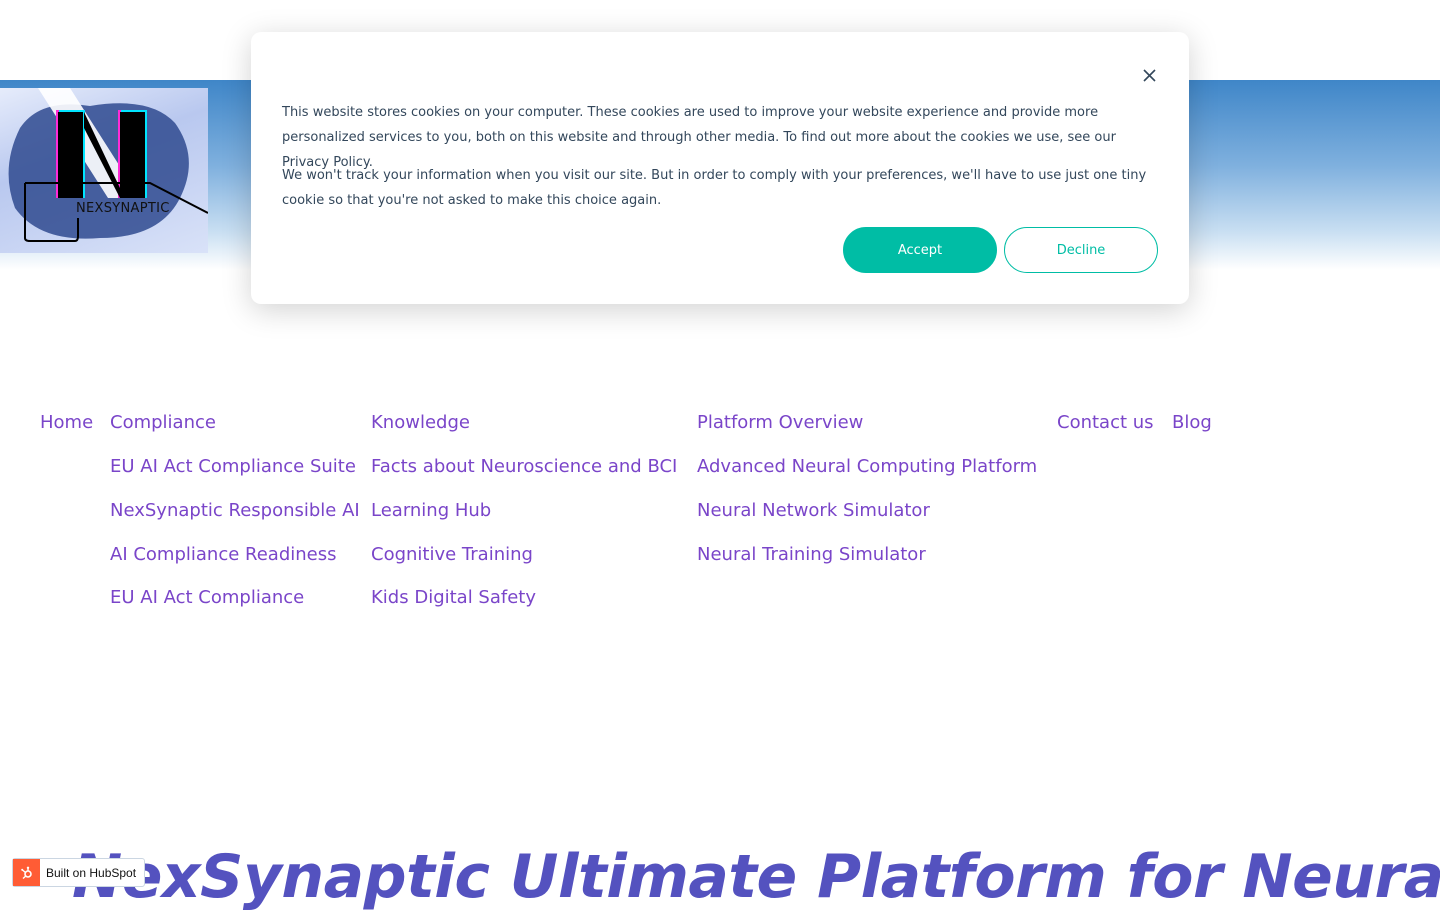 Image resolution: width=1440 pixels, height=912 pixels. Describe the element at coordinates (1105, 422) in the screenshot. I see `nav-contact: Contact us` at that location.